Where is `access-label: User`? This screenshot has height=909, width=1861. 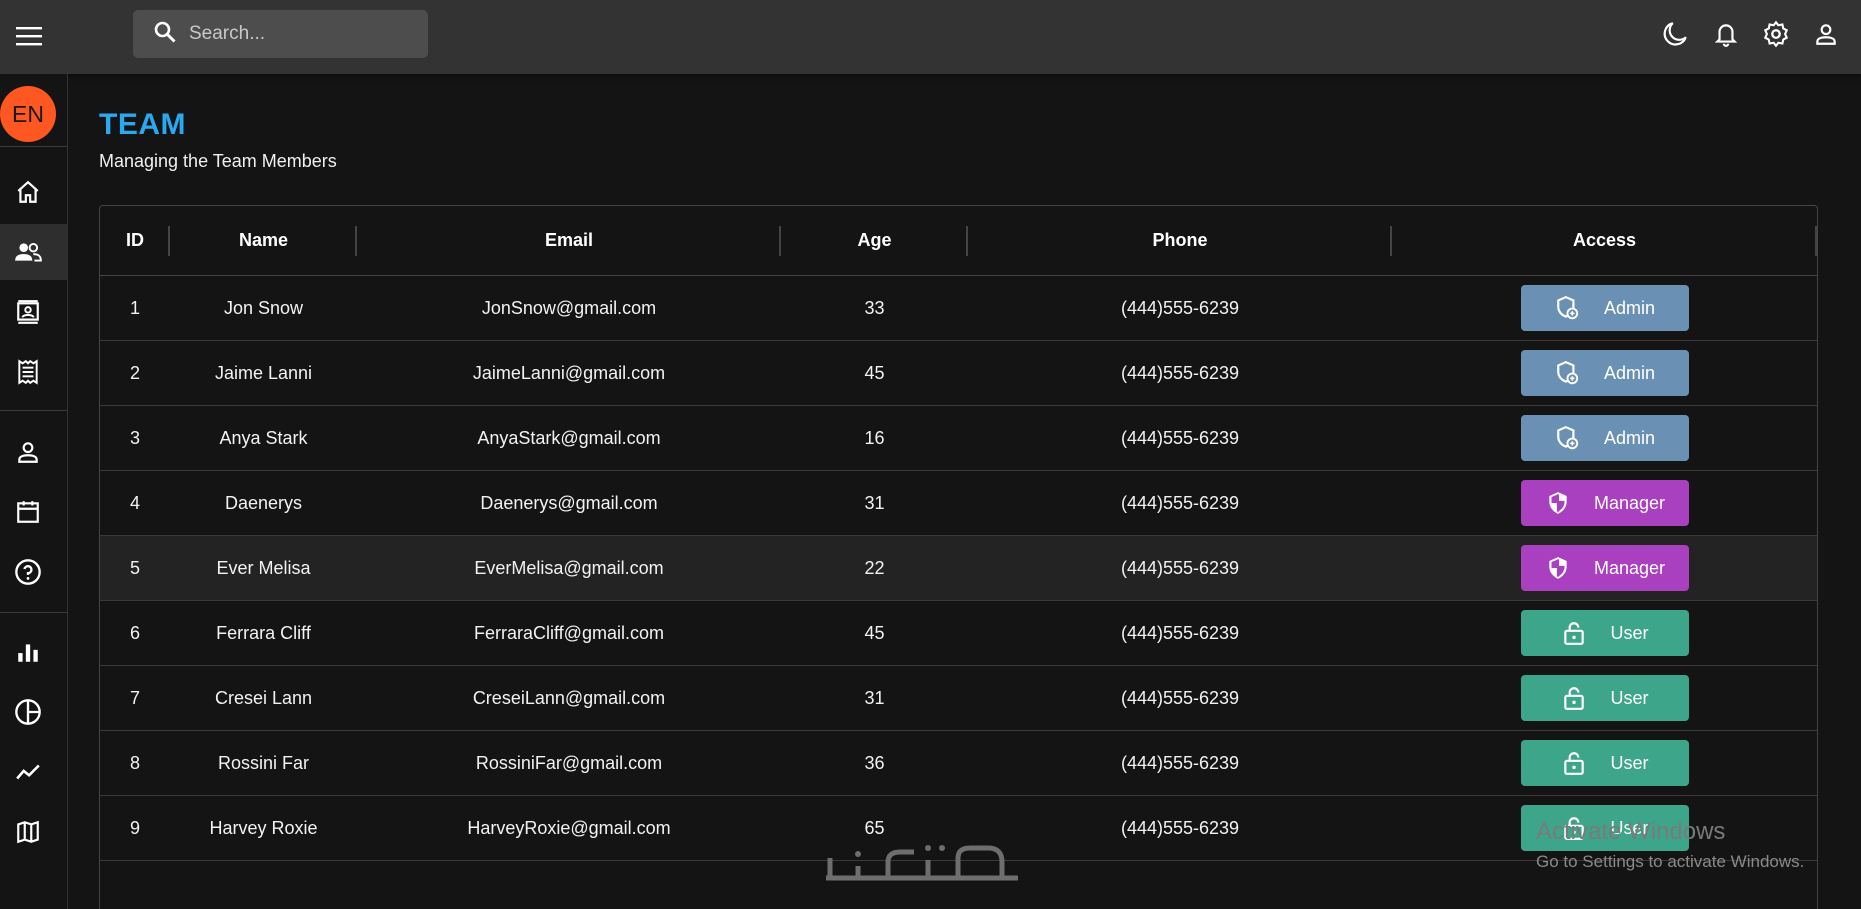
access-label: User is located at coordinates (1629, 762).